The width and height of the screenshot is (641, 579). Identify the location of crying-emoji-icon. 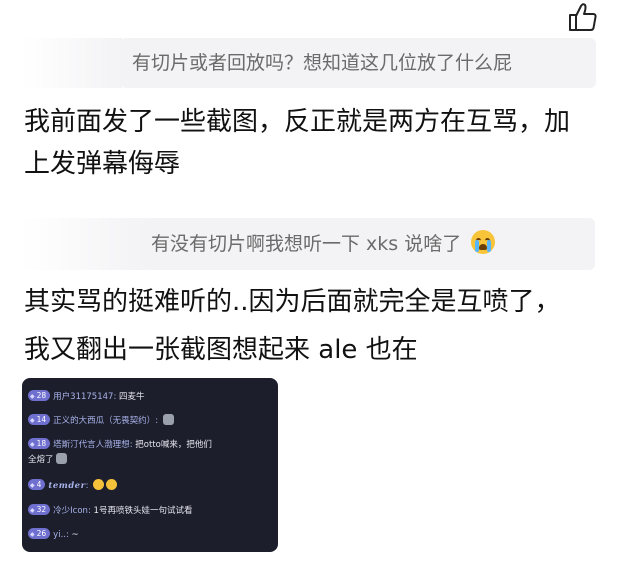
(483, 242).